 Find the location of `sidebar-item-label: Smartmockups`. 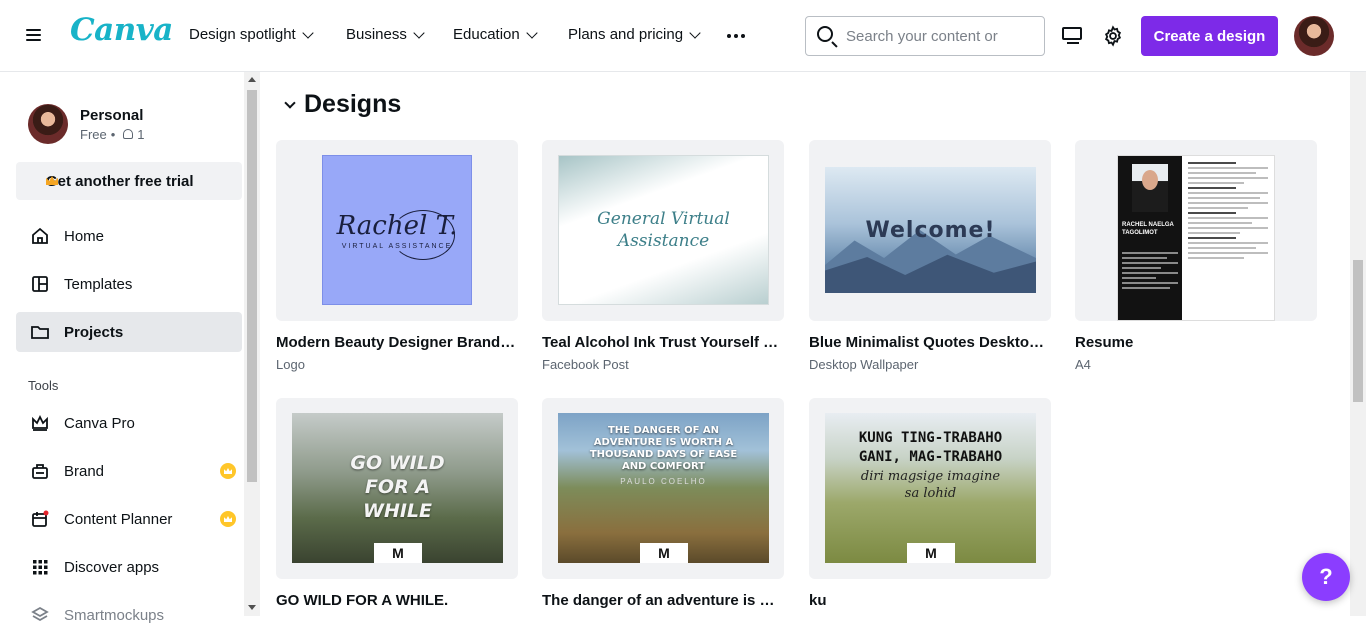

sidebar-item-label: Smartmockups is located at coordinates (114, 615).